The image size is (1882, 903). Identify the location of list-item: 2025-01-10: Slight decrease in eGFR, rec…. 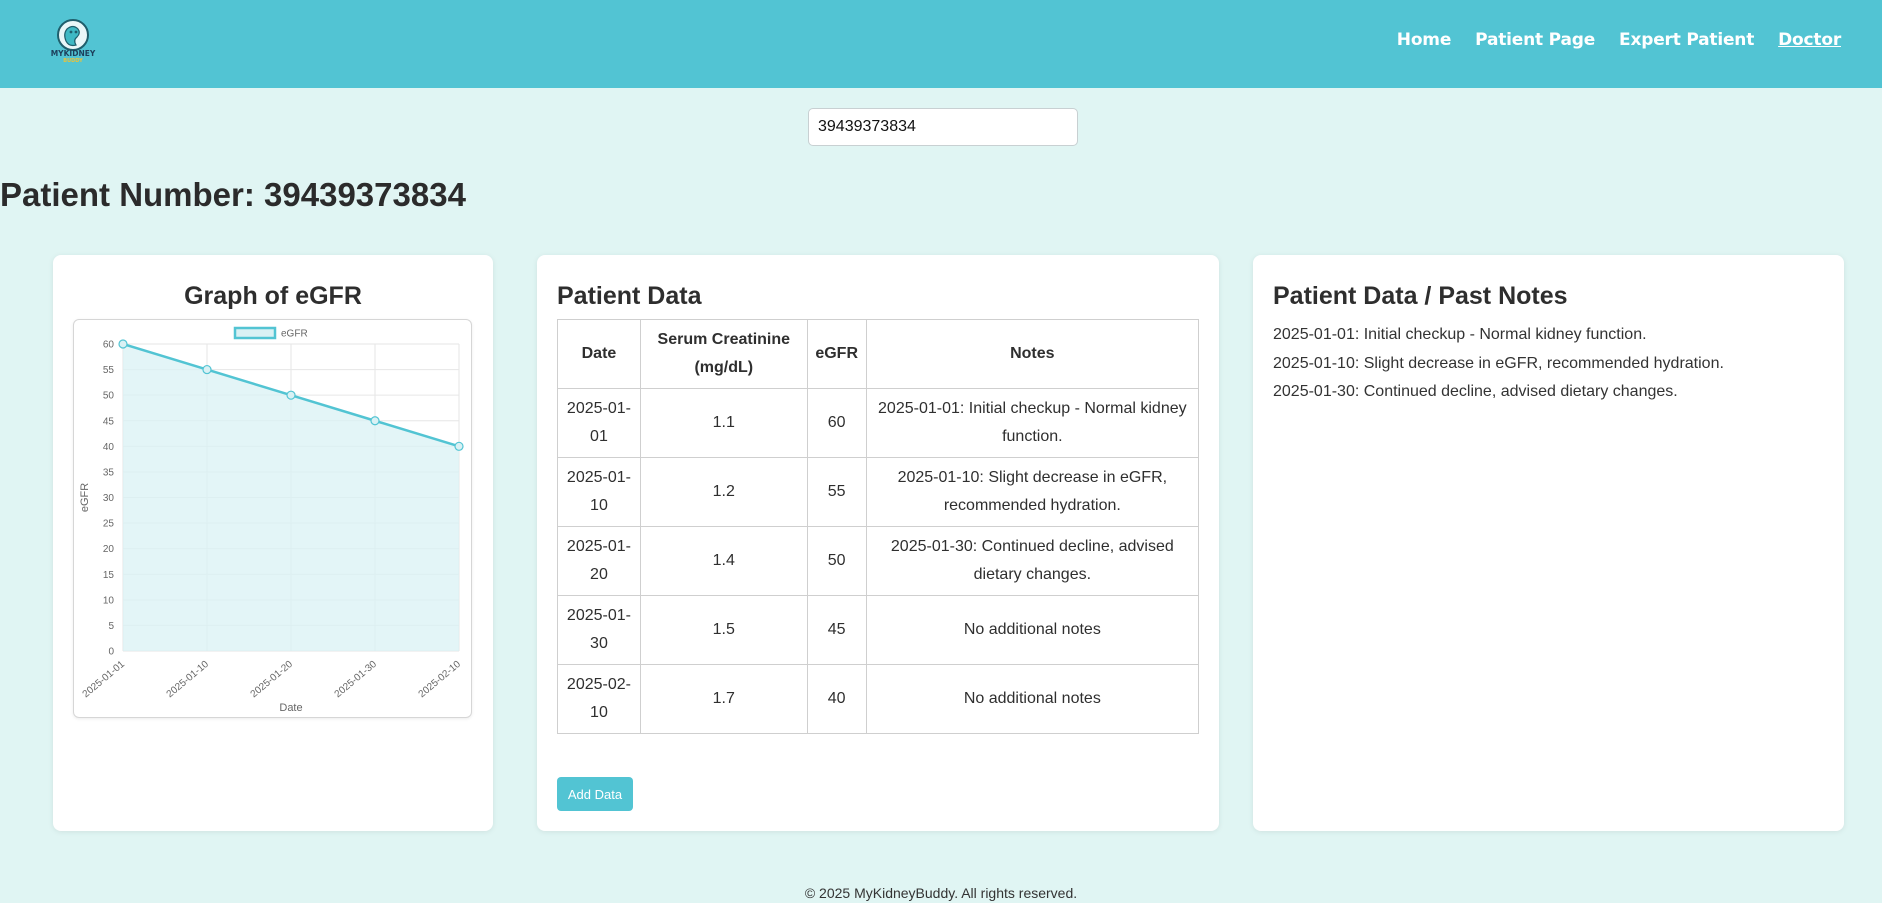
(1498, 363).